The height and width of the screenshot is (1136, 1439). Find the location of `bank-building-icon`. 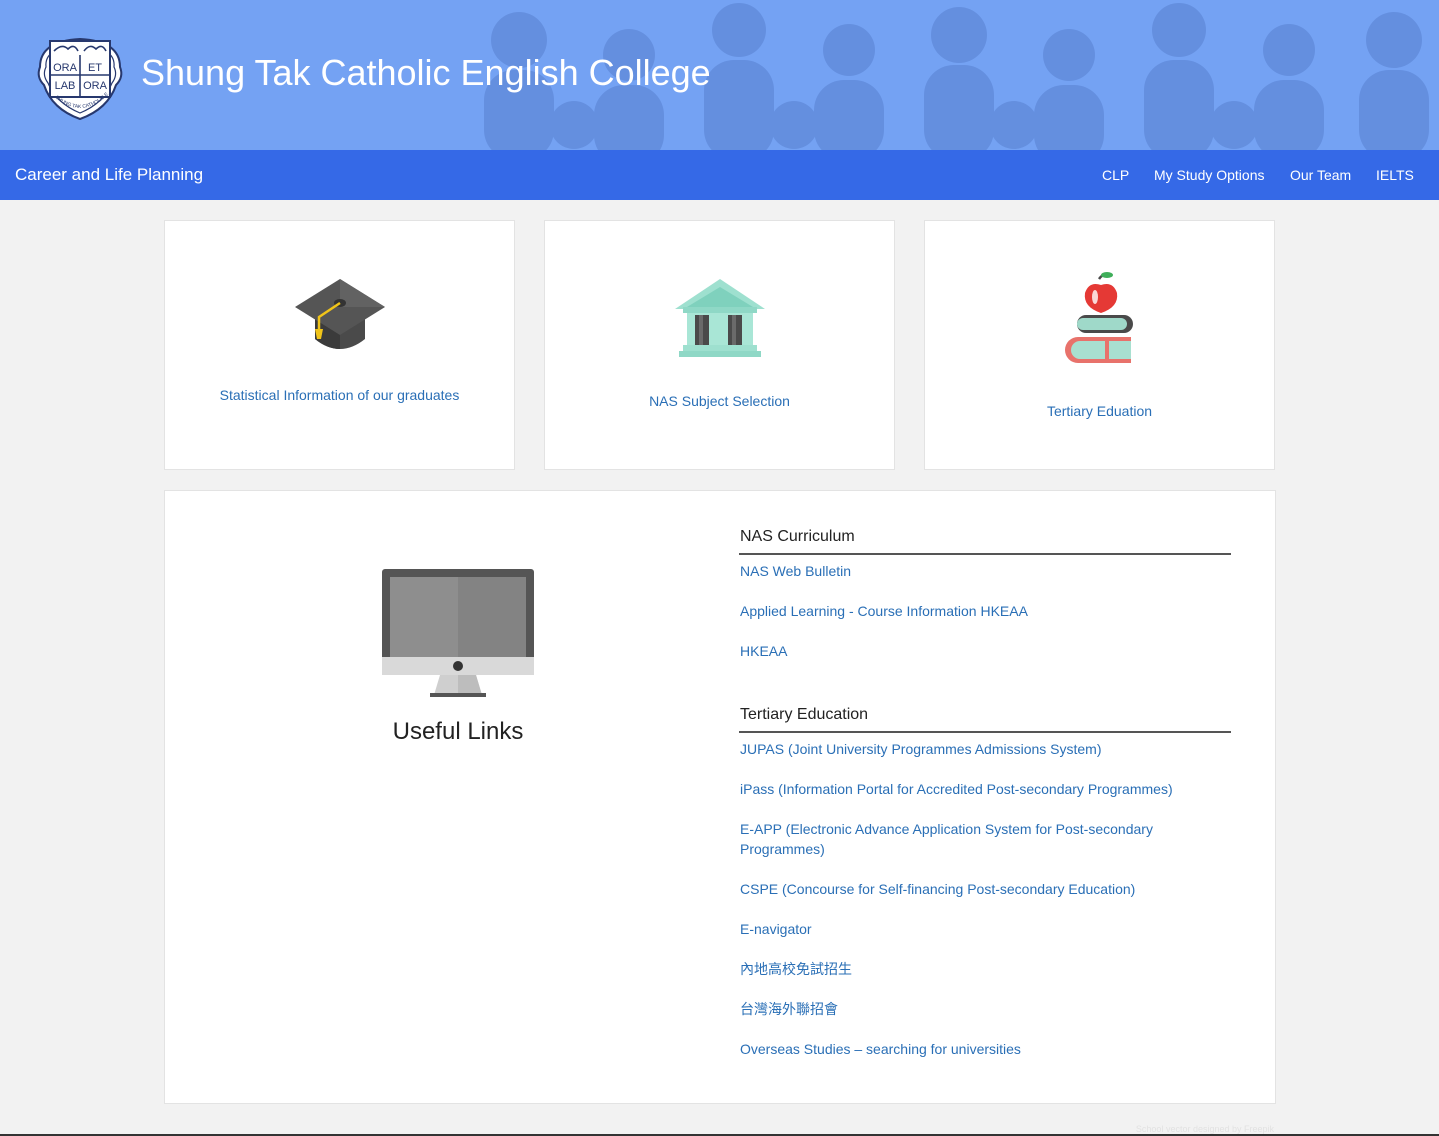

bank-building-icon is located at coordinates (720, 318).